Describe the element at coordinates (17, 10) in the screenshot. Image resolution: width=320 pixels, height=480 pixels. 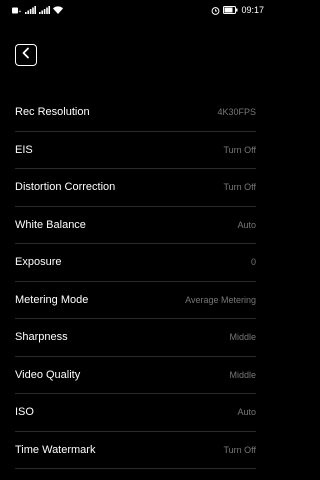
I see `sim-icon: +` at that location.